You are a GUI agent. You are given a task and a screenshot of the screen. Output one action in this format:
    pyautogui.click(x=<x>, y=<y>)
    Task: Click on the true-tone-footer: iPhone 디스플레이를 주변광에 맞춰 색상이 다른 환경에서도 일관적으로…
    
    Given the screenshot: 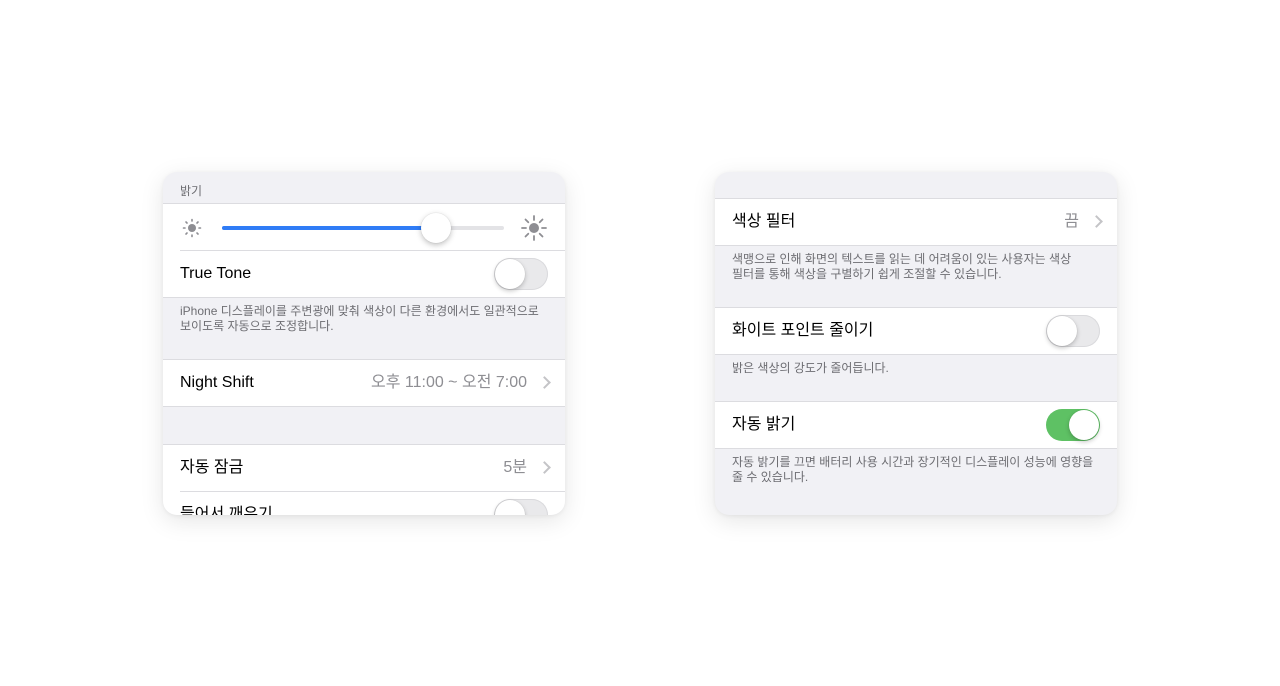 What is the action you would take?
    pyautogui.click(x=364, y=319)
    